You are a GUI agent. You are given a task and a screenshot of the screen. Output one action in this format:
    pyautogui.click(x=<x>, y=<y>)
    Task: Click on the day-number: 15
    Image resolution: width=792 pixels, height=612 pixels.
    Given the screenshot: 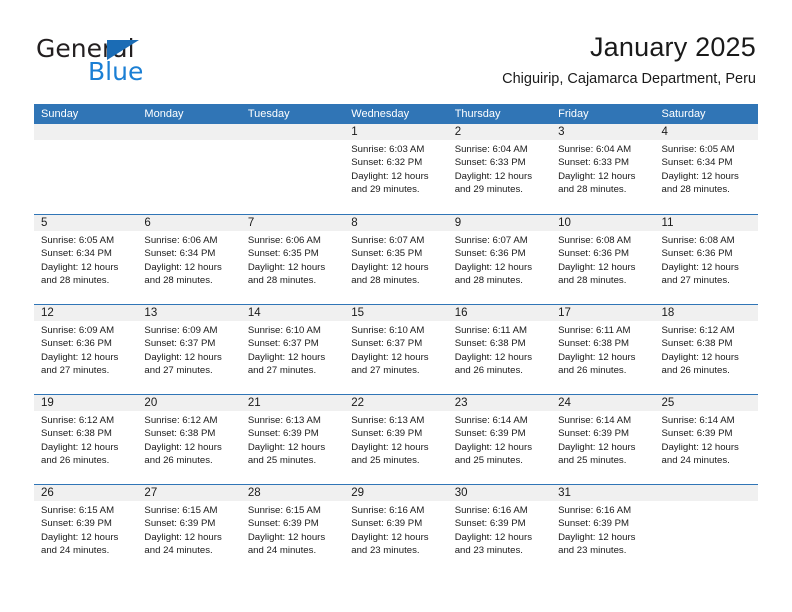 What is the action you would take?
    pyautogui.click(x=396, y=313)
    